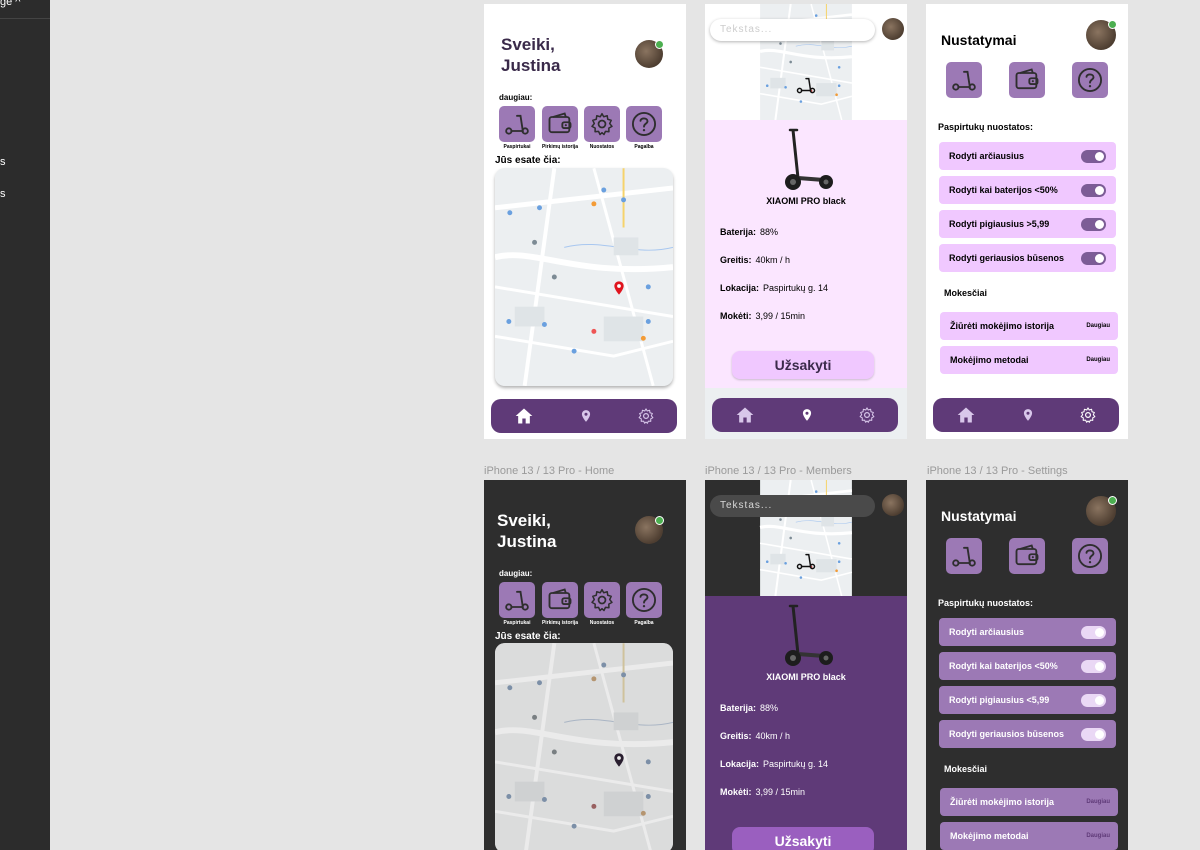 The image size is (1200, 850). I want to click on frame-label-home: iPhone 13 / 13 Pro - Home, so click(549, 471).